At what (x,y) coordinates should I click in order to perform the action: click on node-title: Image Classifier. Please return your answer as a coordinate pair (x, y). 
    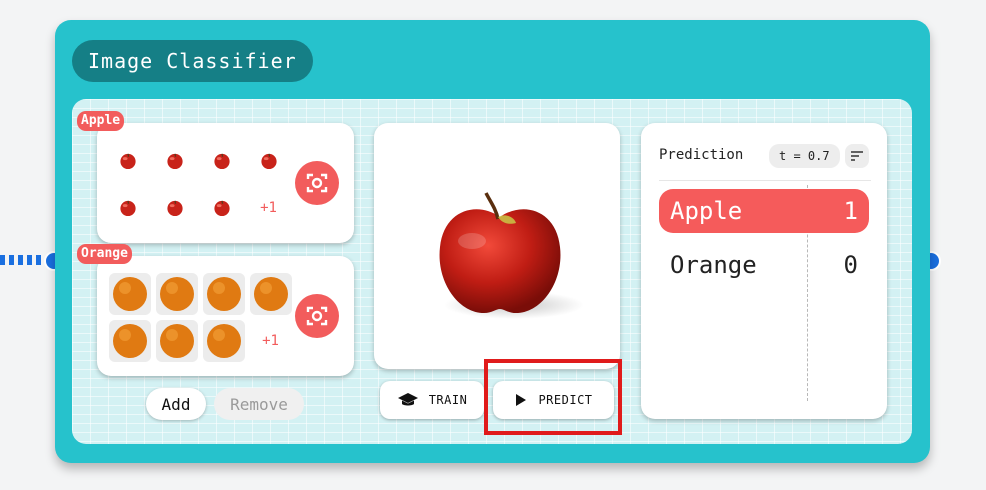
    Looking at the image, I should click on (192, 61).